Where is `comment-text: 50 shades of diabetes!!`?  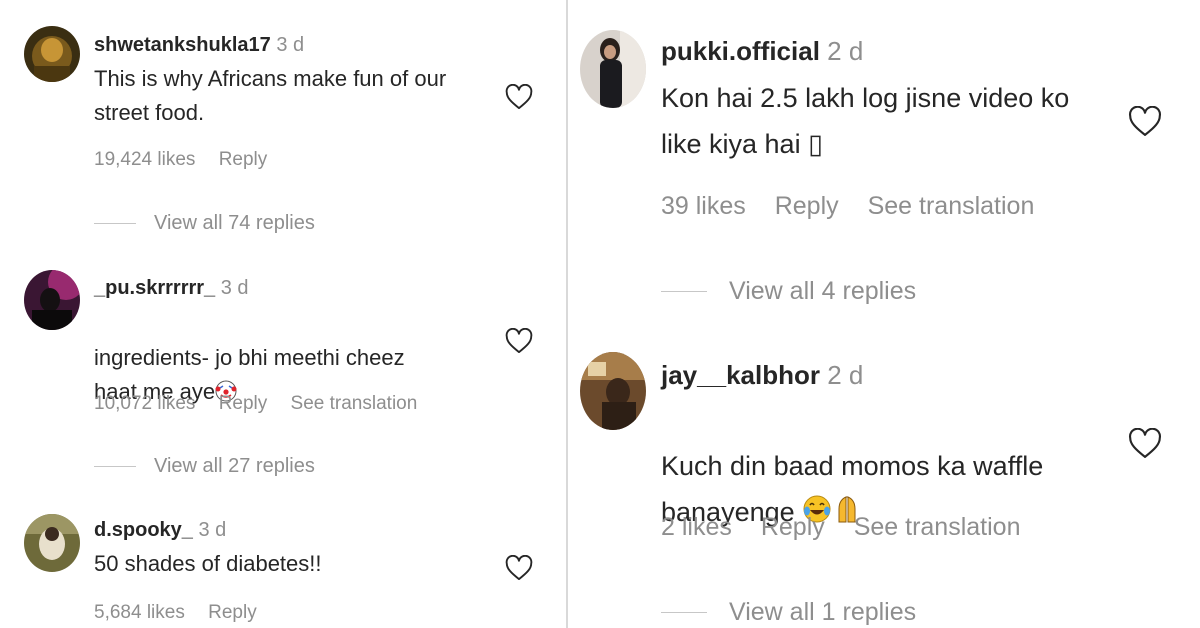 comment-text: 50 shades of diabetes!! is located at coordinates (208, 563).